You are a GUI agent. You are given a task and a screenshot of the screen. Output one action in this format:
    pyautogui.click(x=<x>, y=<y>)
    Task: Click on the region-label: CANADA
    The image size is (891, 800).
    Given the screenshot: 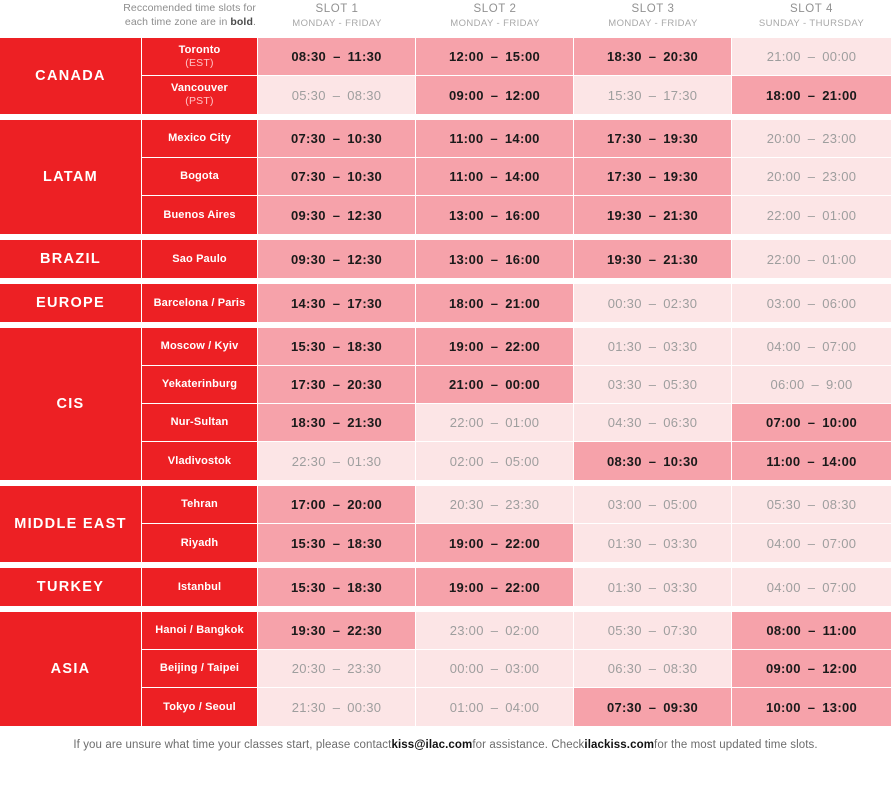 What is the action you would take?
    pyautogui.click(x=70, y=76)
    